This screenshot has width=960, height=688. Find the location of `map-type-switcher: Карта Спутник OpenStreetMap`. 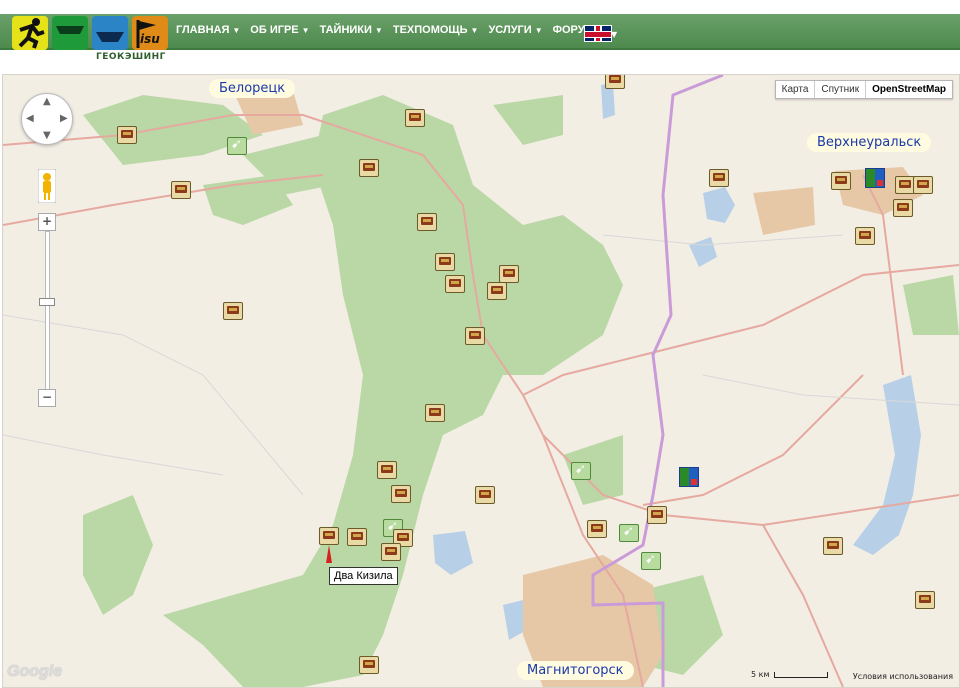

map-type-switcher: Карта Спутник OpenStreetMap is located at coordinates (863, 89).